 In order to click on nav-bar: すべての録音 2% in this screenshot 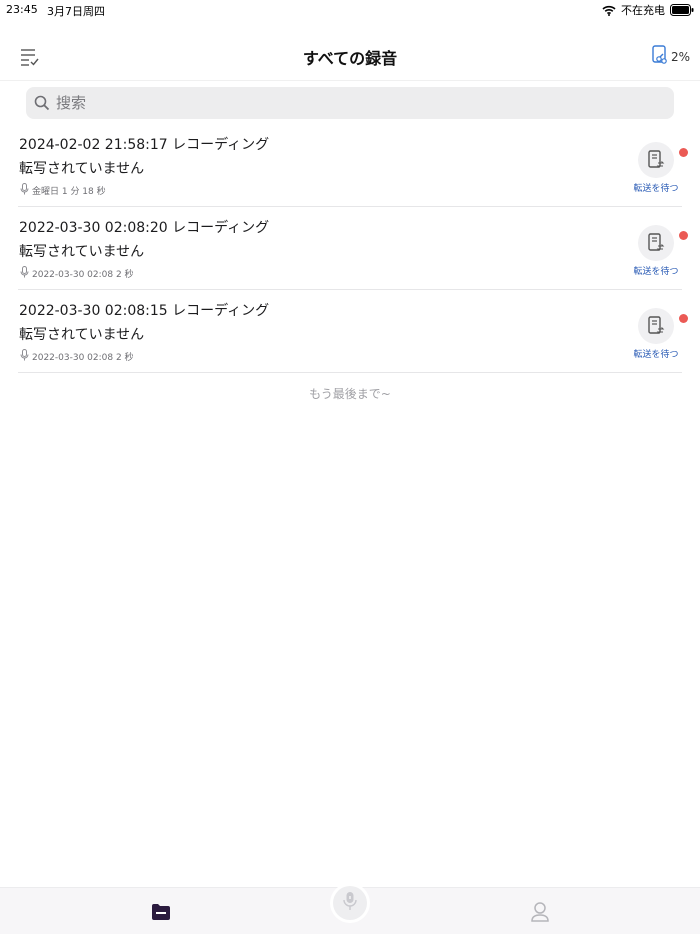, I will do `click(350, 58)`.